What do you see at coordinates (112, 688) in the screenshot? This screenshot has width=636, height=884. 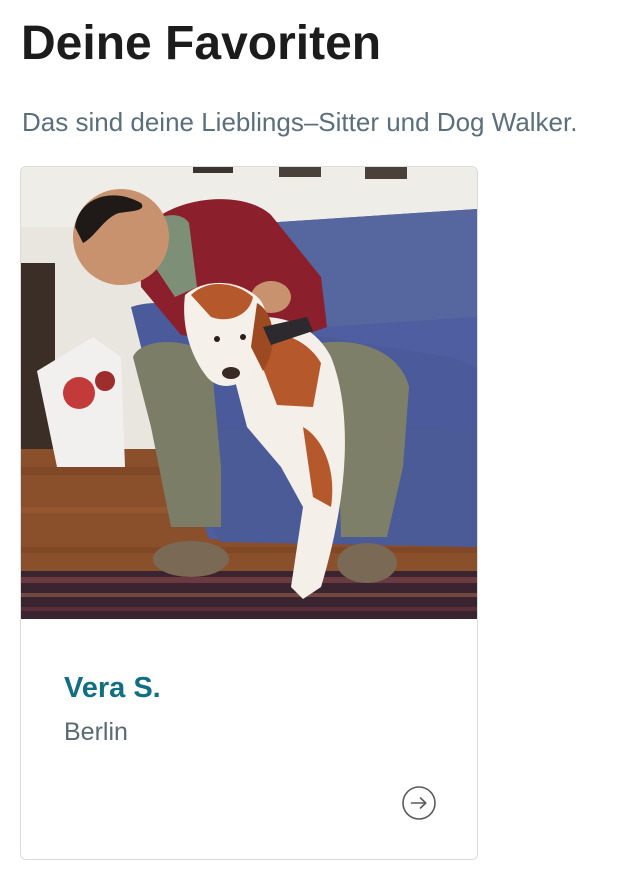 I see `sitter-name: Vera S.` at bounding box center [112, 688].